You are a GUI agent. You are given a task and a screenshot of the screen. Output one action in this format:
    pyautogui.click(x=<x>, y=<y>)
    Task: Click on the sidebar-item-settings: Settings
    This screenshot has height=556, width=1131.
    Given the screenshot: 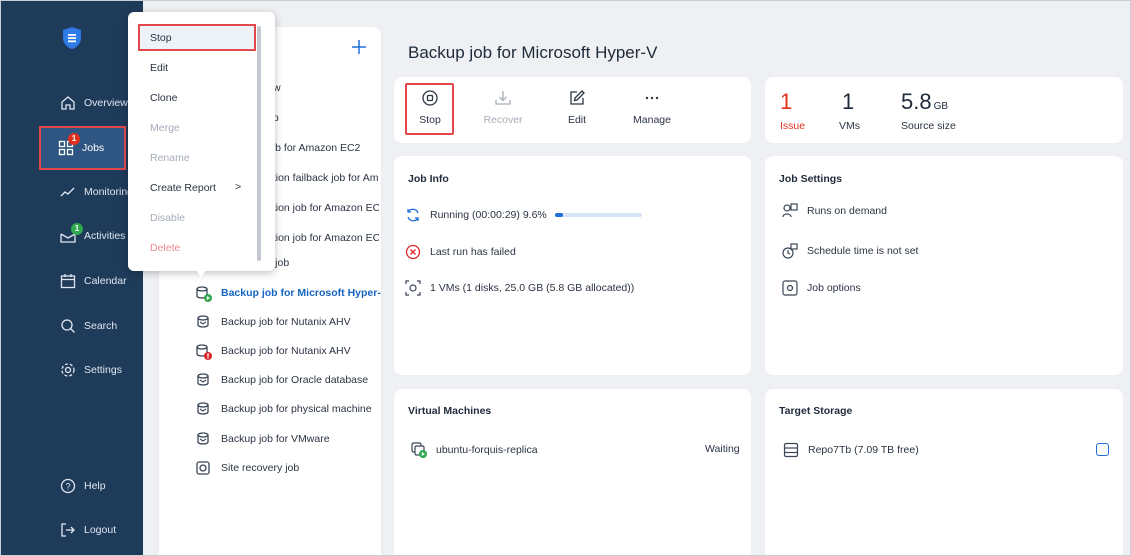 What is the action you would take?
    pyautogui.click(x=72, y=370)
    